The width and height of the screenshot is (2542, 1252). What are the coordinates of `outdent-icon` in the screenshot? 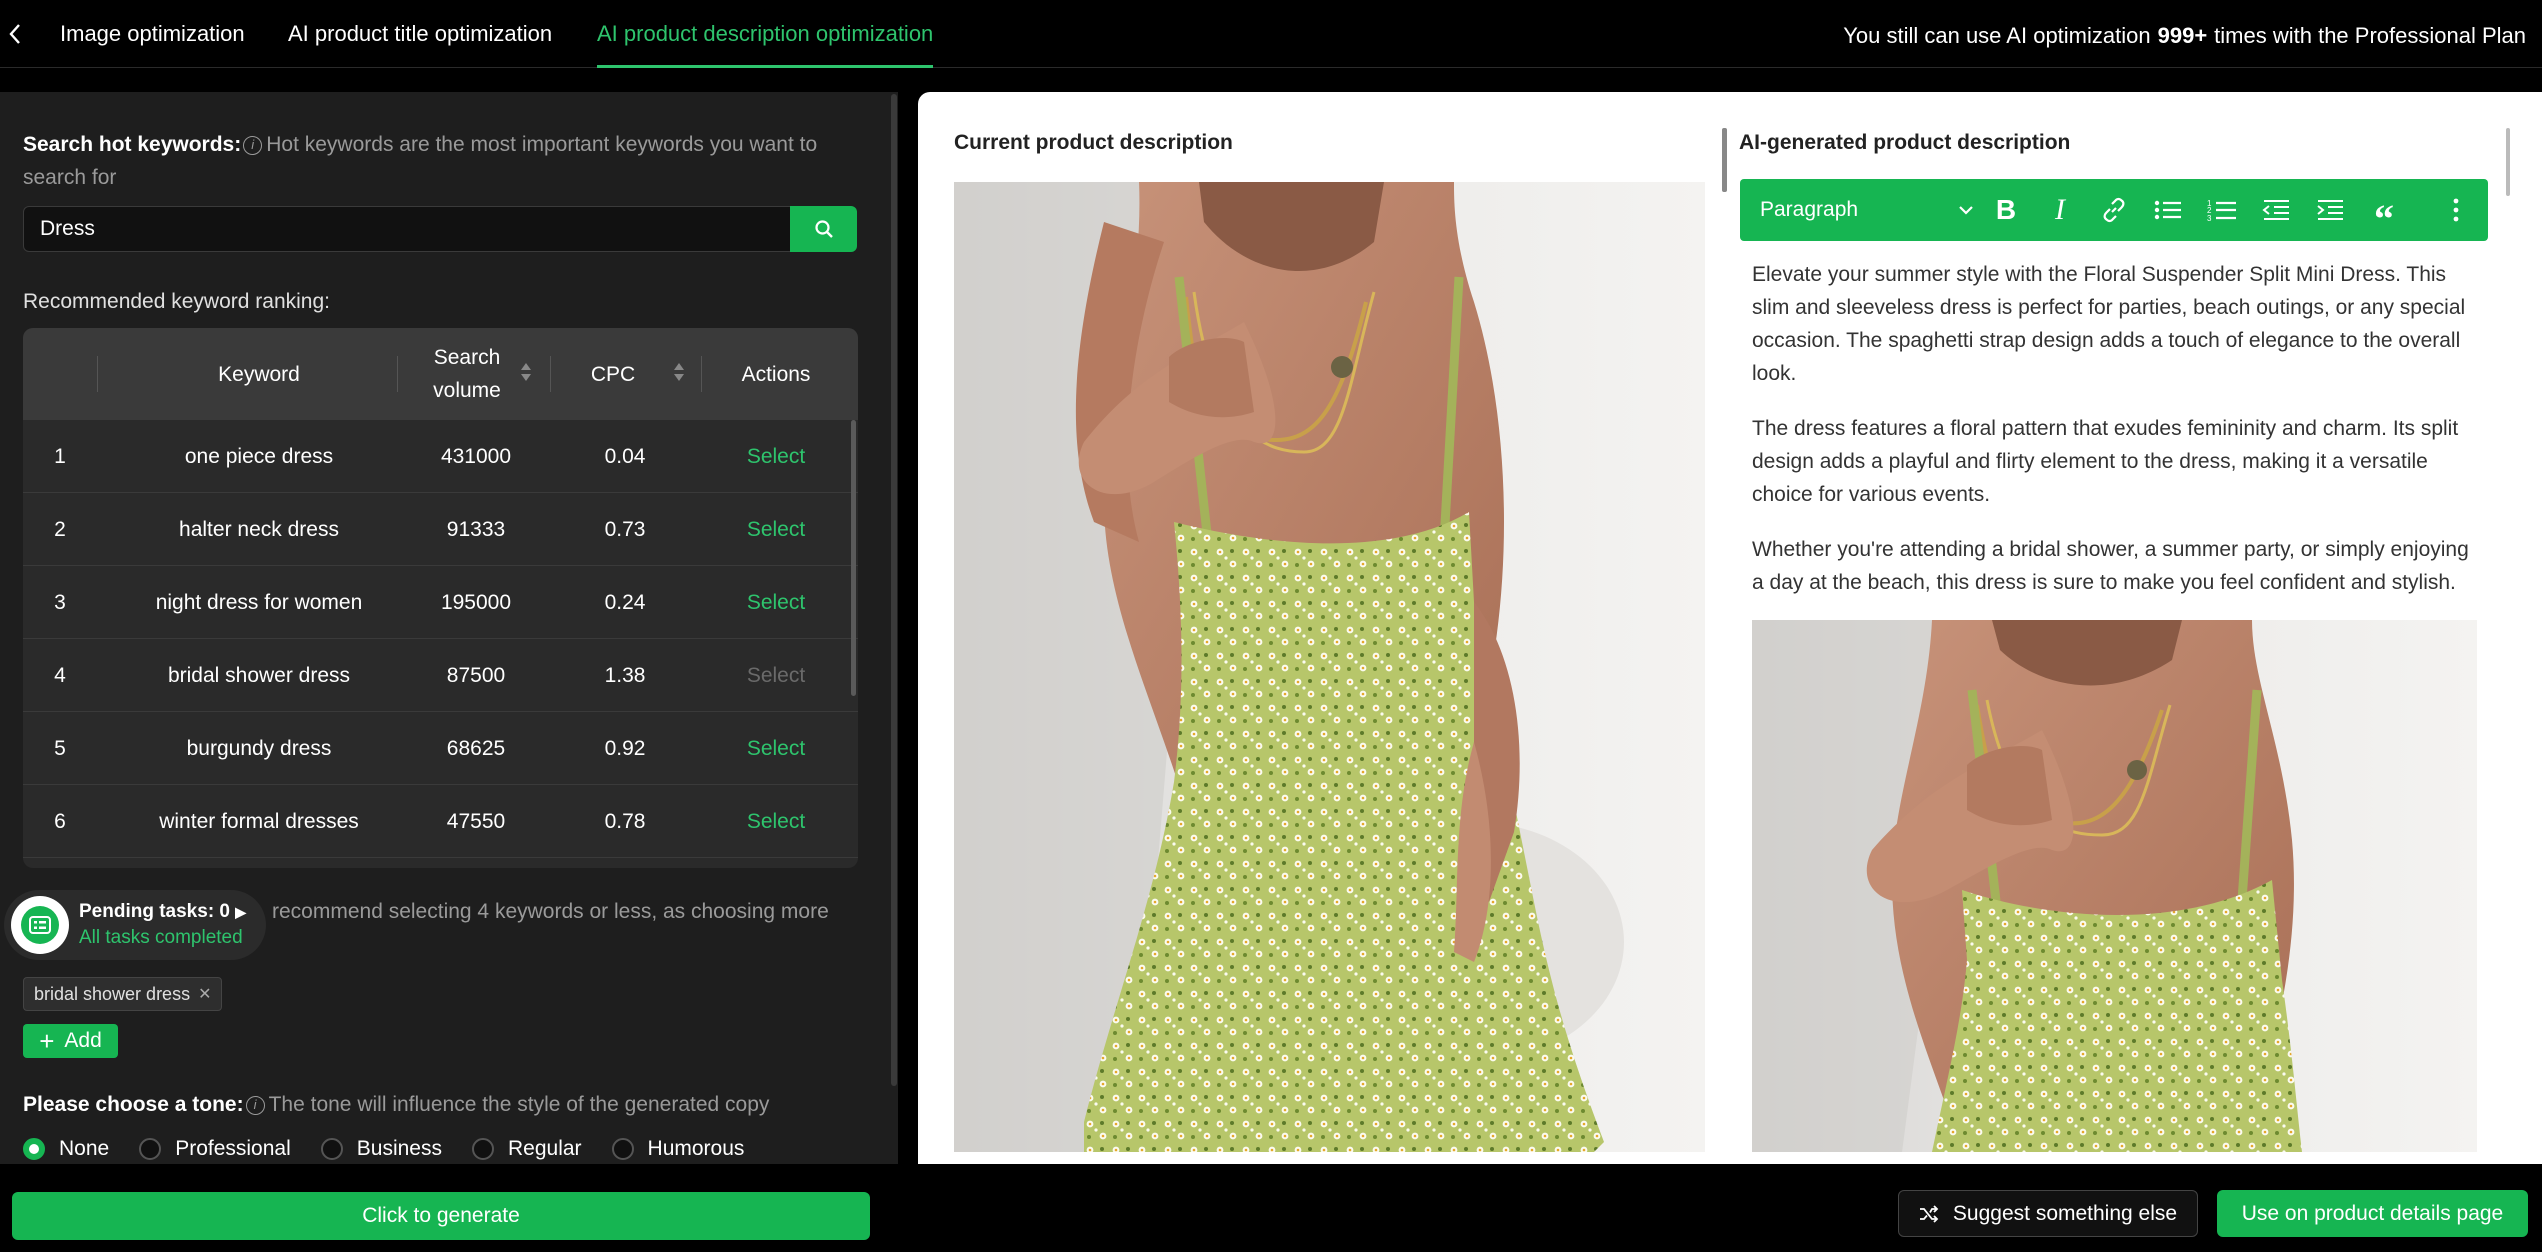 It's located at (2276, 210).